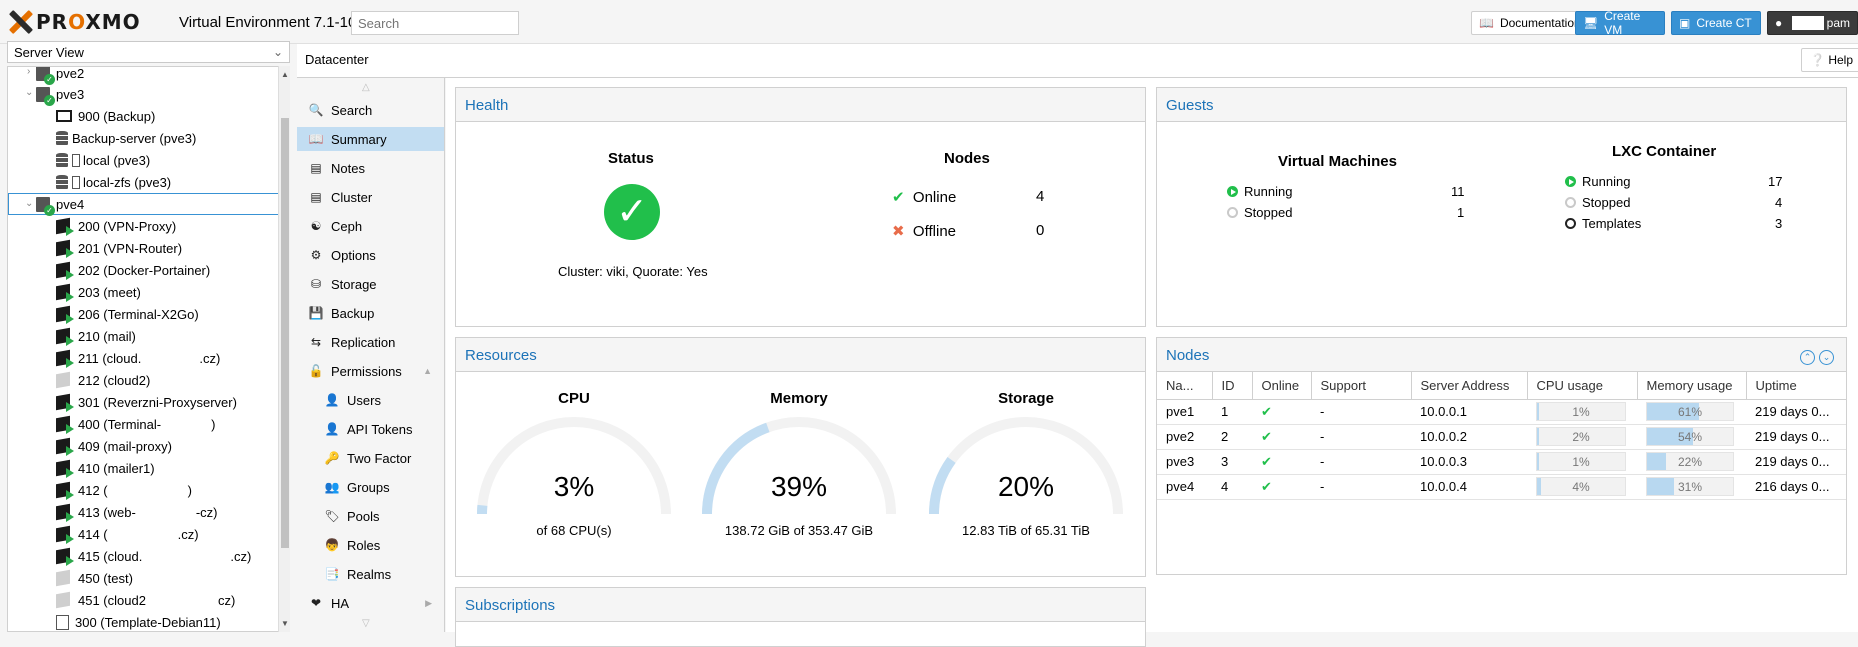 This screenshot has height=647, width=1858. What do you see at coordinates (173, 600) in the screenshot?
I see `tree-item-ct: 451 (cloud2cz)` at bounding box center [173, 600].